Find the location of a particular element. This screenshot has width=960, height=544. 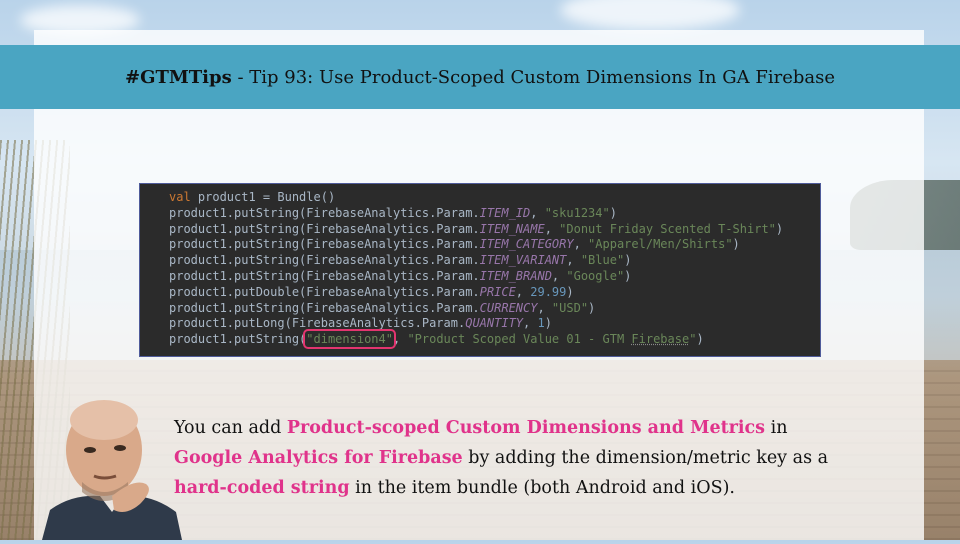

code-constant: PRICE is located at coordinates (497, 291).